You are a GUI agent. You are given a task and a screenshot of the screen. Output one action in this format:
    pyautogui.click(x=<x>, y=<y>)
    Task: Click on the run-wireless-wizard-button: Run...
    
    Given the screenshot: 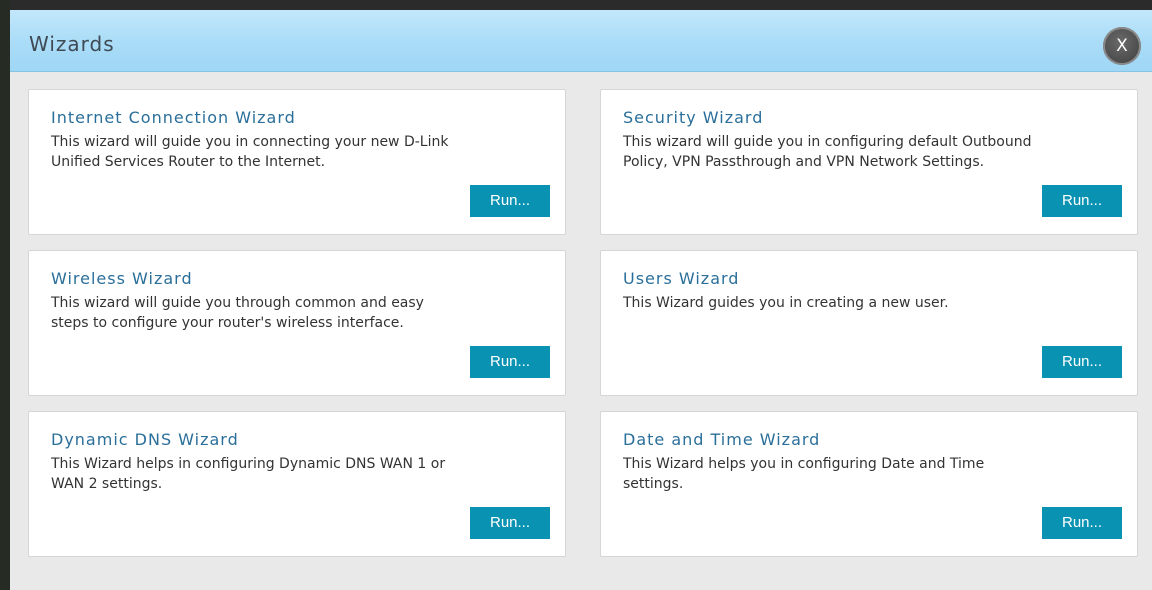 What is the action you would take?
    pyautogui.click(x=510, y=362)
    